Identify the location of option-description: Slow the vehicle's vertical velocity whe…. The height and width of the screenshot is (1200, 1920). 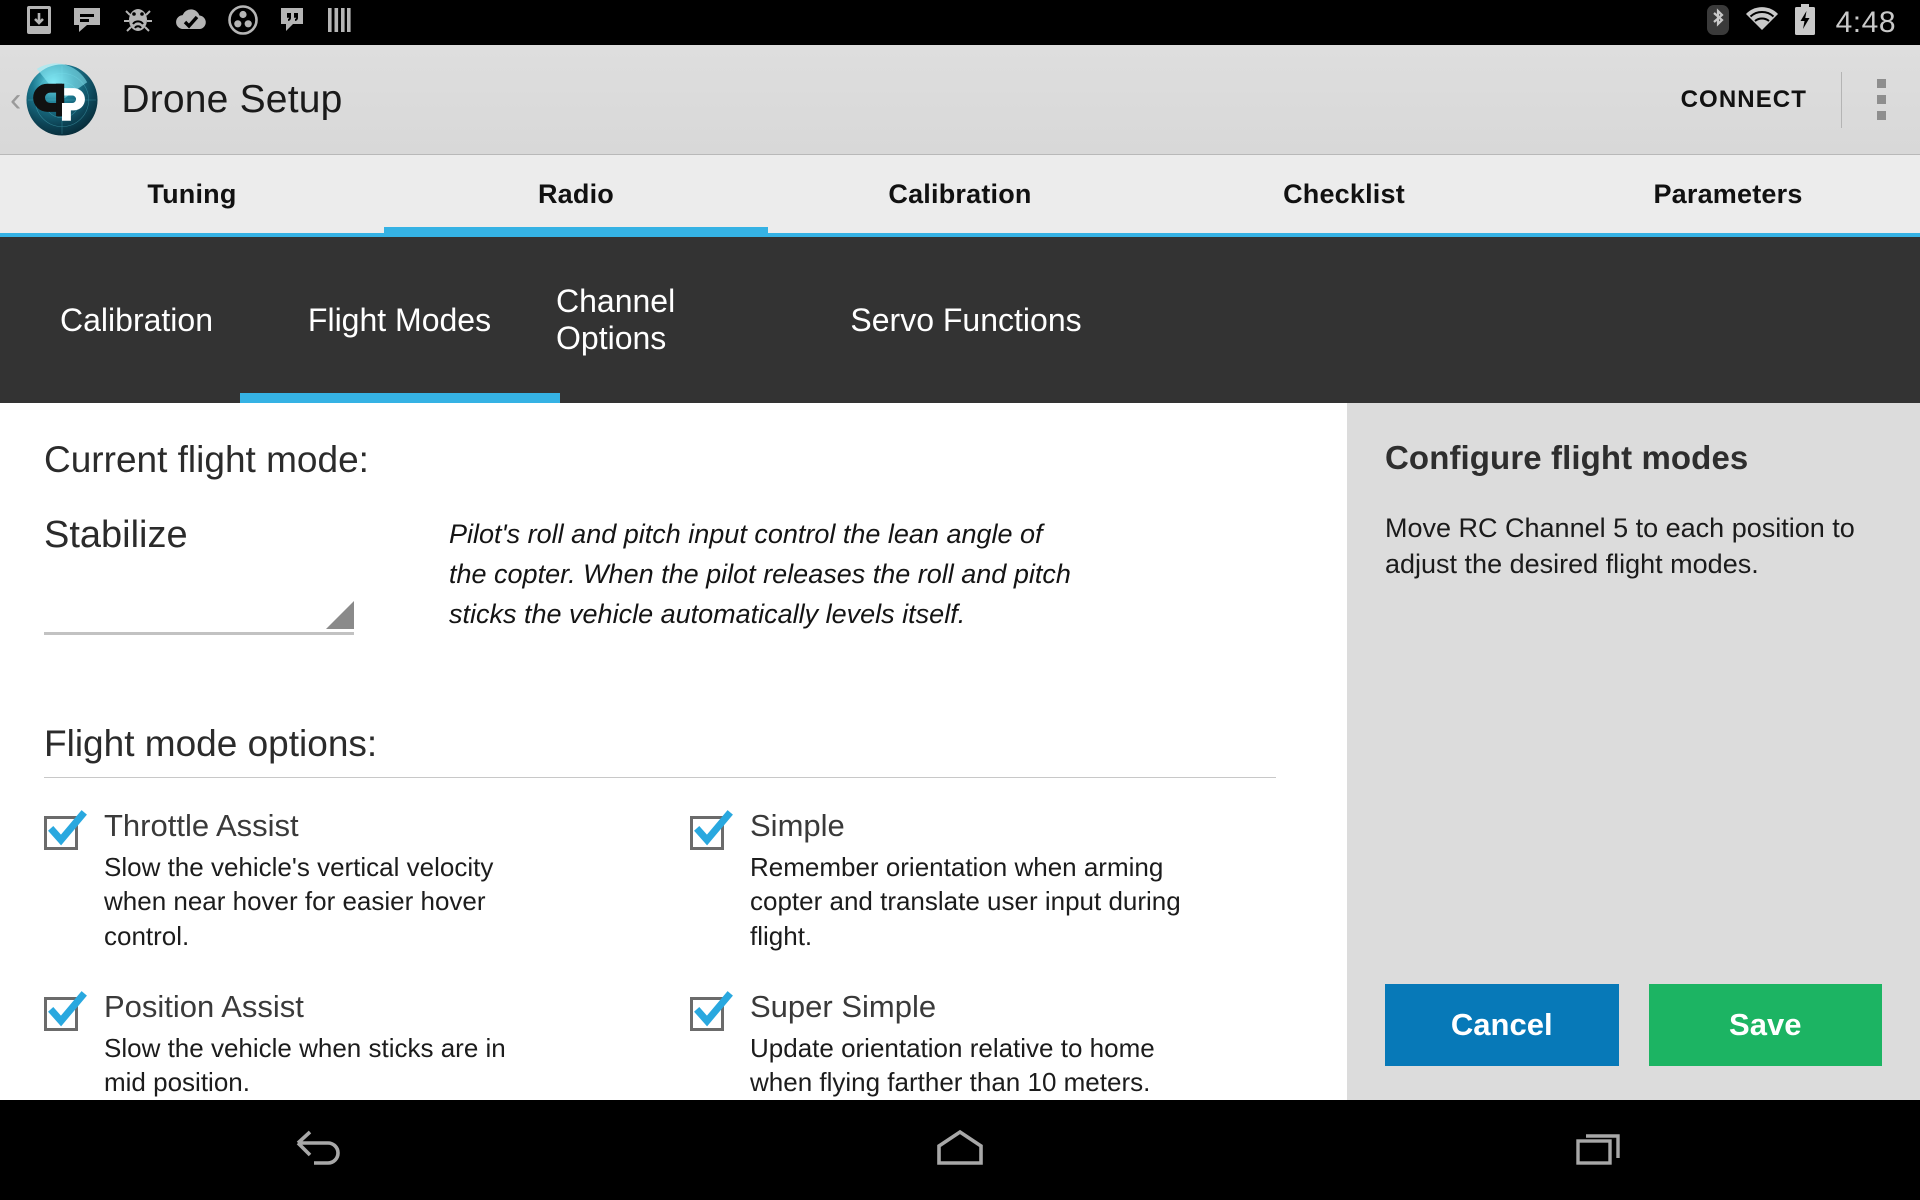
(299, 901).